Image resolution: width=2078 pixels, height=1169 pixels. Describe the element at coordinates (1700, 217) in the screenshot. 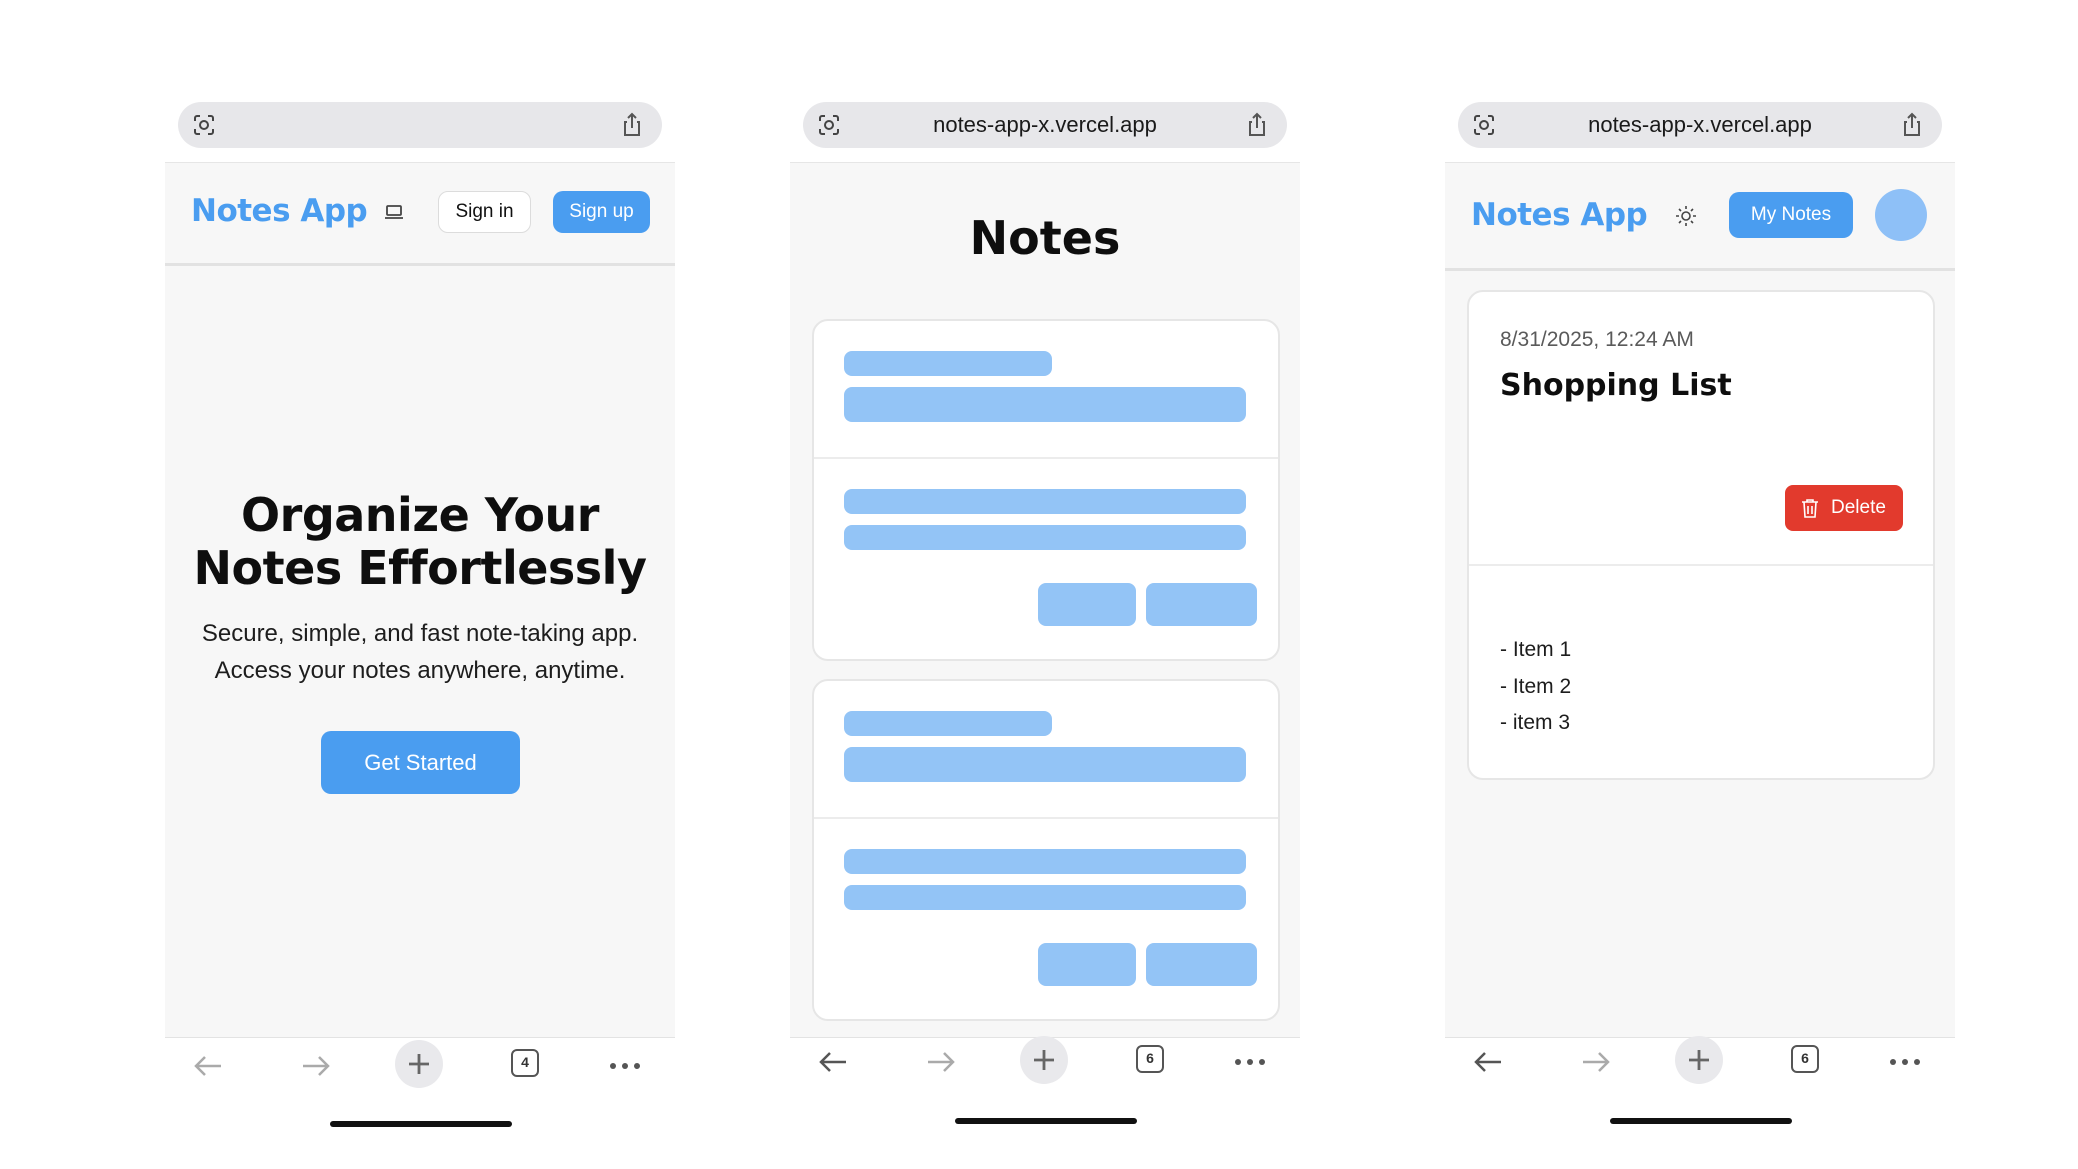

I see `navbar: Notes App My Notes` at that location.